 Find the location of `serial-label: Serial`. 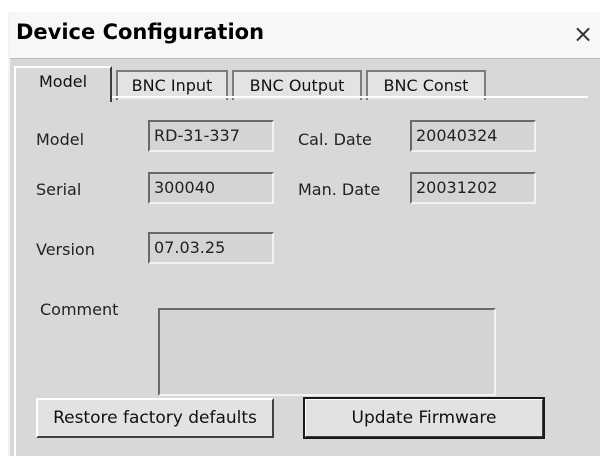

serial-label: Serial is located at coordinates (59, 189).